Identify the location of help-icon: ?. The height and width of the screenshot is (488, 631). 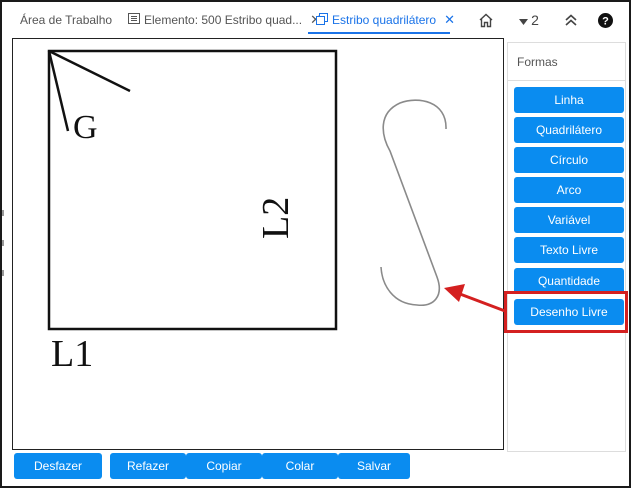
(605, 20).